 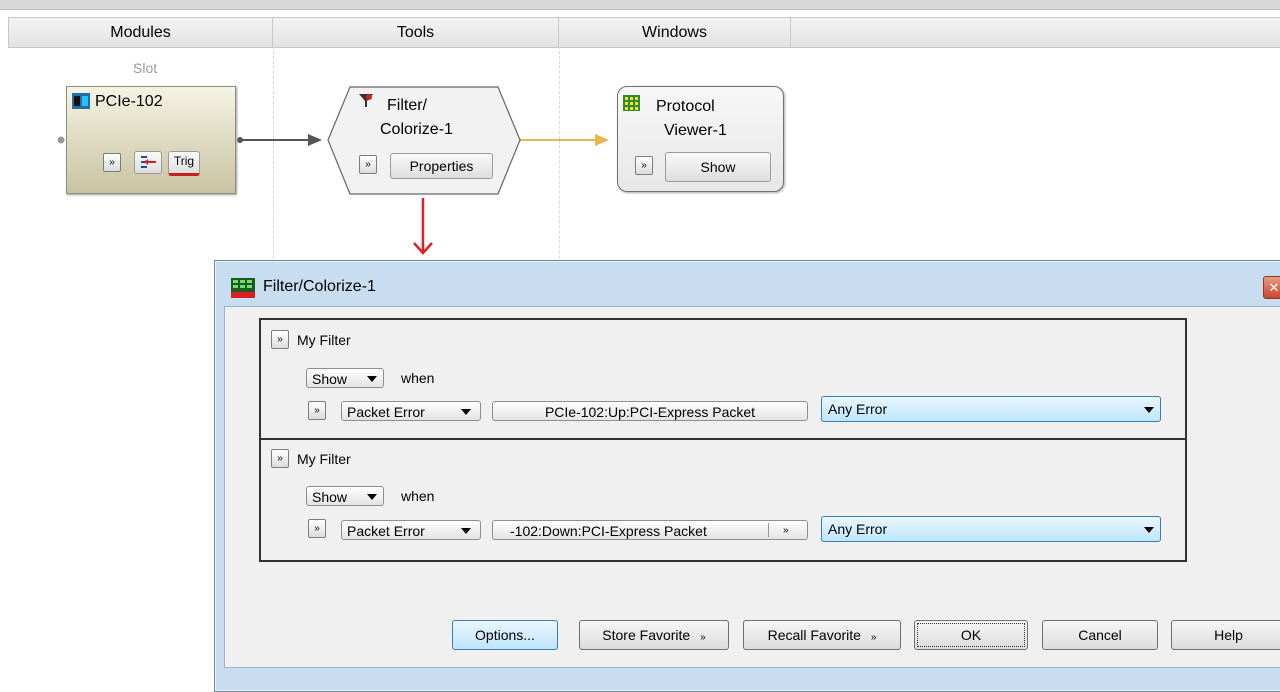 I want to click on store-favorite-button: Store Favorite », so click(x=654, y=635).